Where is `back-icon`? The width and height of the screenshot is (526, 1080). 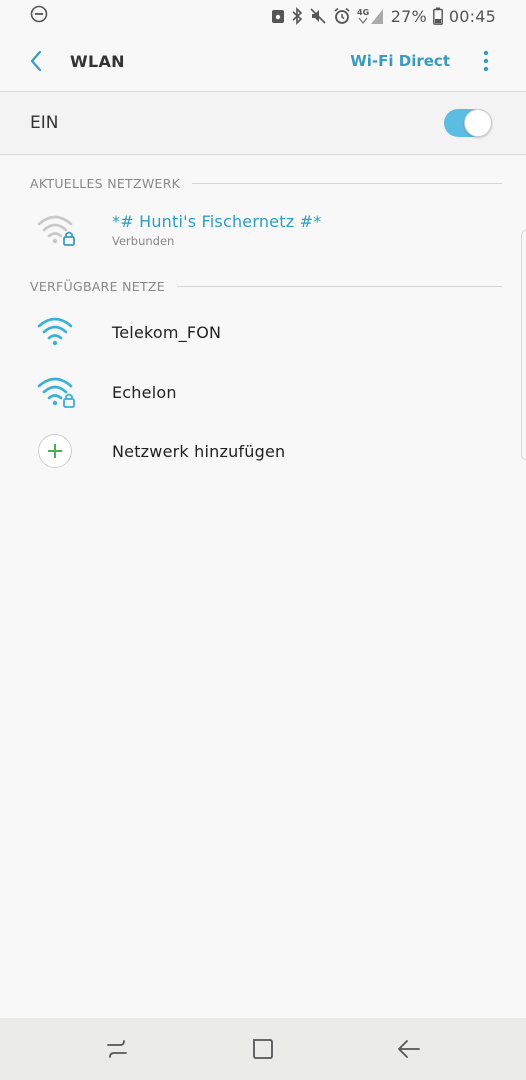
back-icon is located at coordinates (409, 1049).